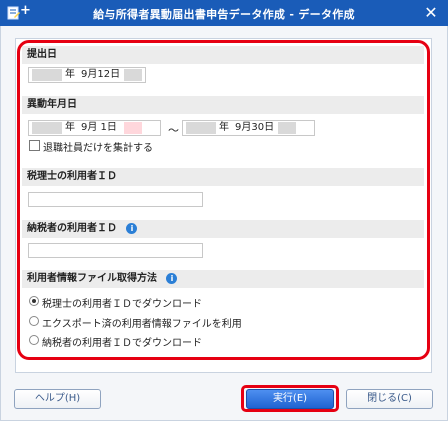 Image resolution: width=448 pixels, height=421 pixels. I want to click on taxpayer-id-input, so click(115, 250).